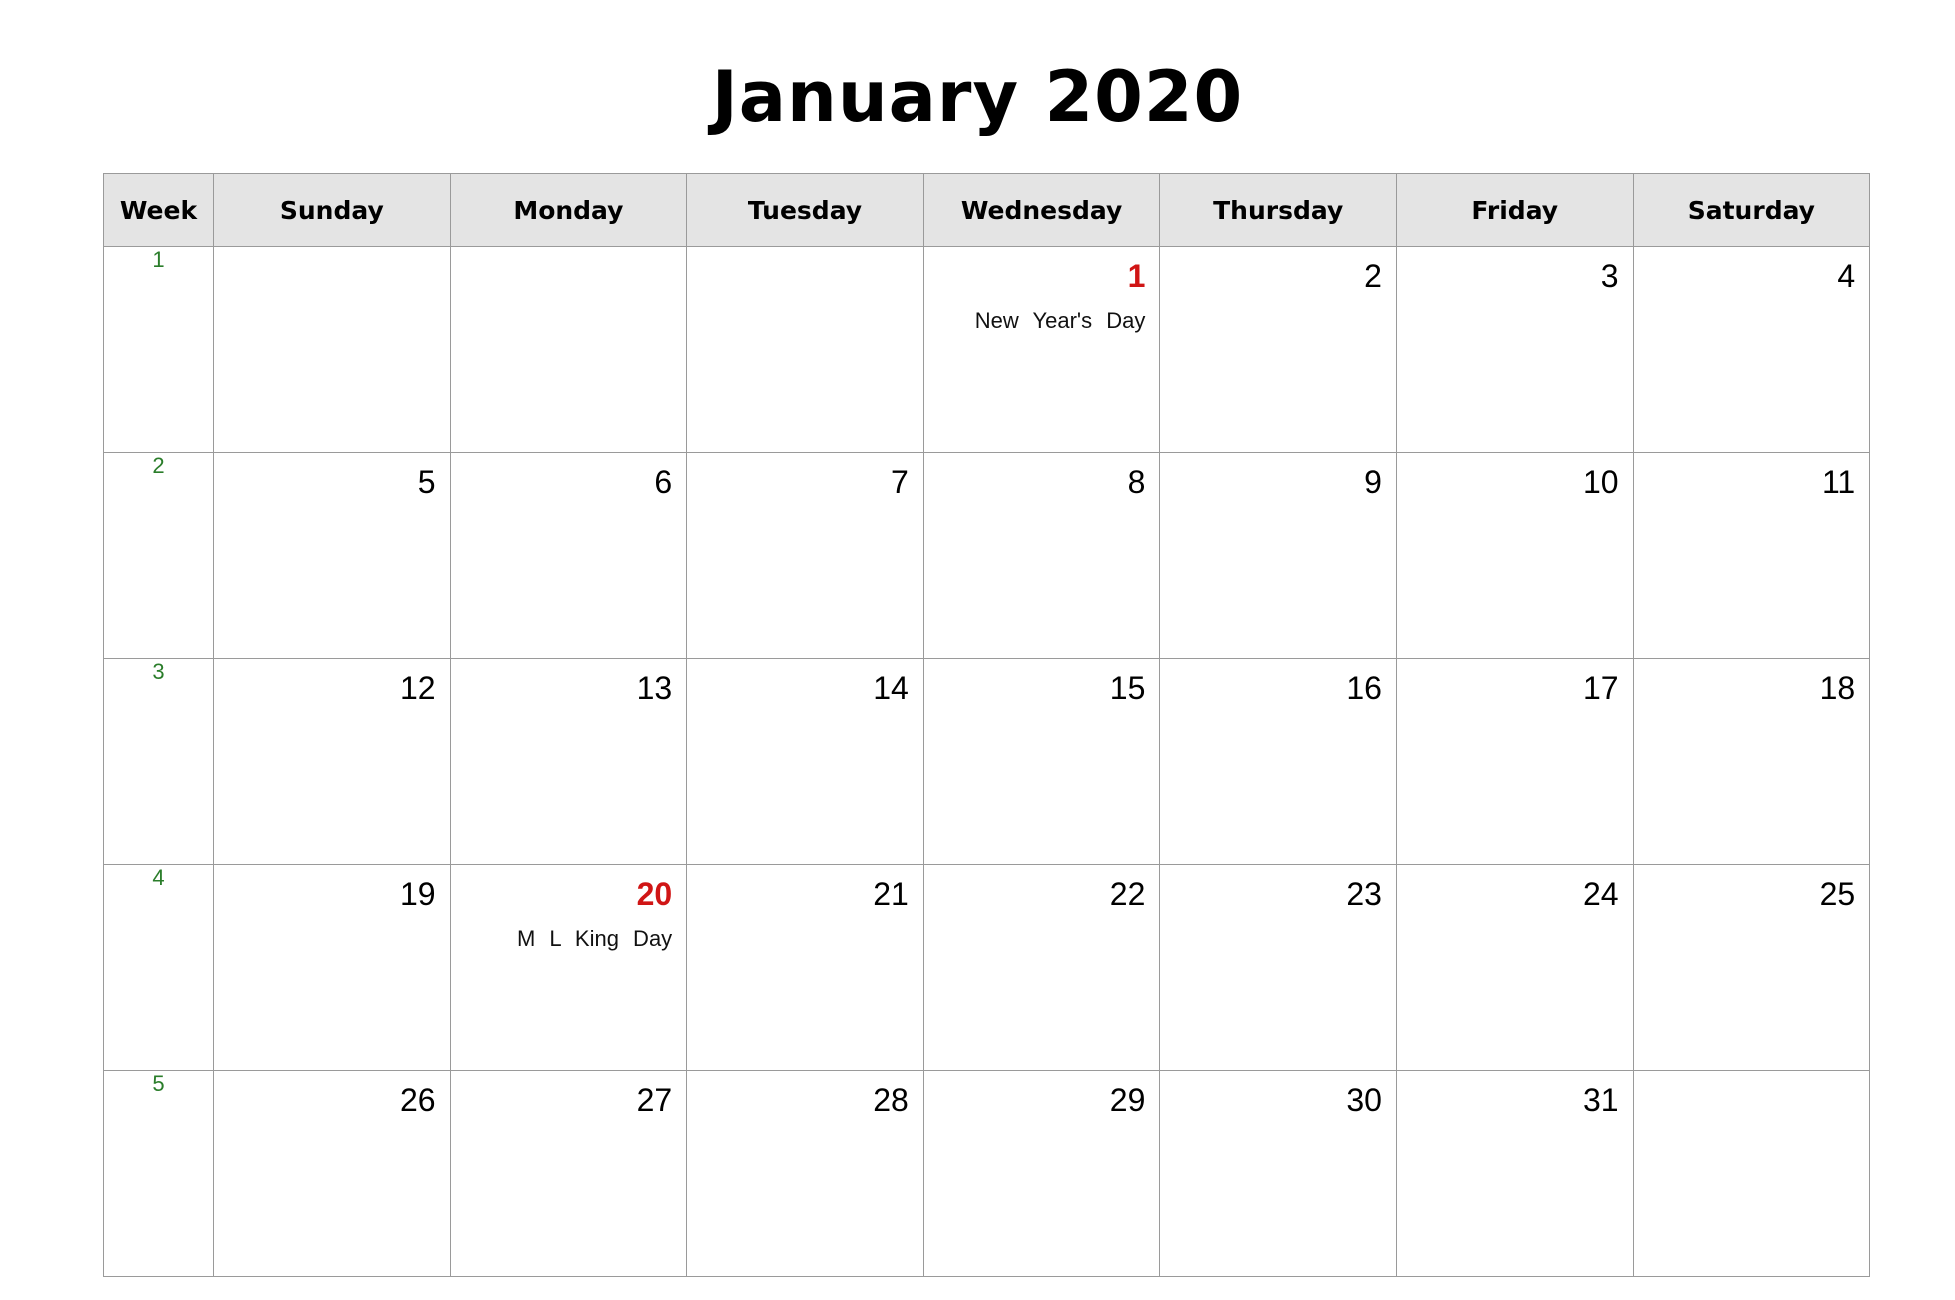  Describe the element at coordinates (1041, 761) in the screenshot. I see `day-cell: 15` at that location.